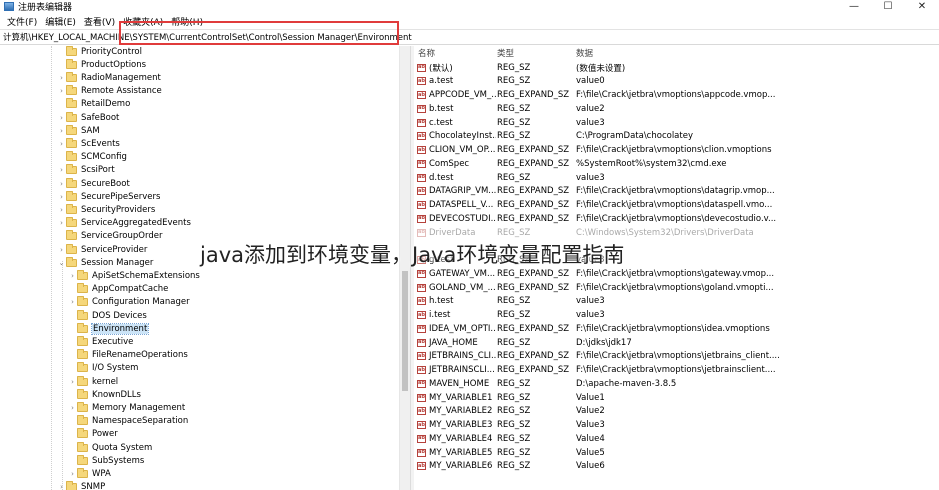 The height and width of the screenshot is (490, 939). What do you see at coordinates (134, 275) in the screenshot?
I see `tree-item: › ApiSetSchemaExtensions` at bounding box center [134, 275].